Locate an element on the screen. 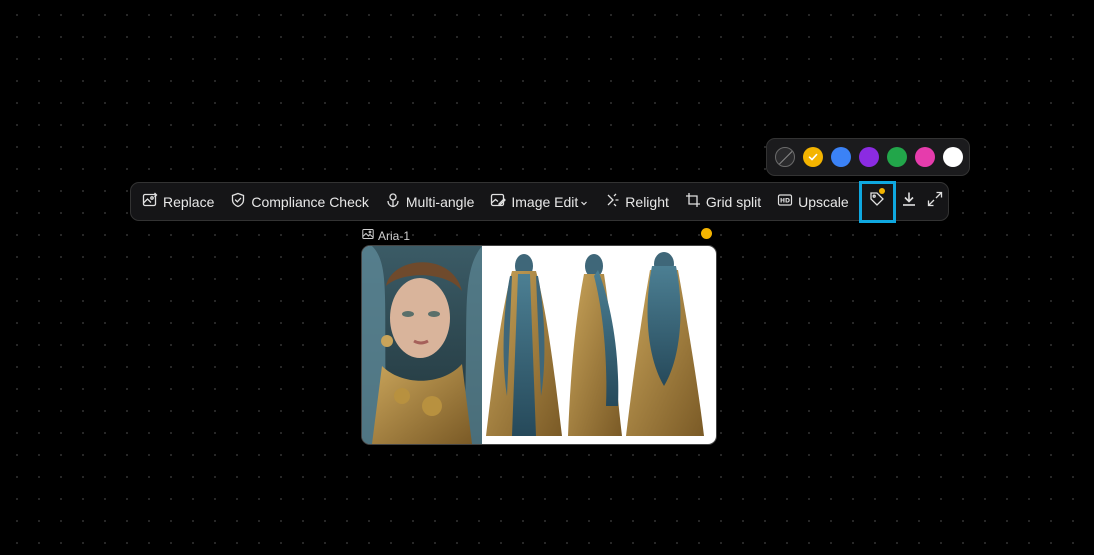 The width and height of the screenshot is (1094, 555). upscale-button: HD Upscale is located at coordinates (813, 202).